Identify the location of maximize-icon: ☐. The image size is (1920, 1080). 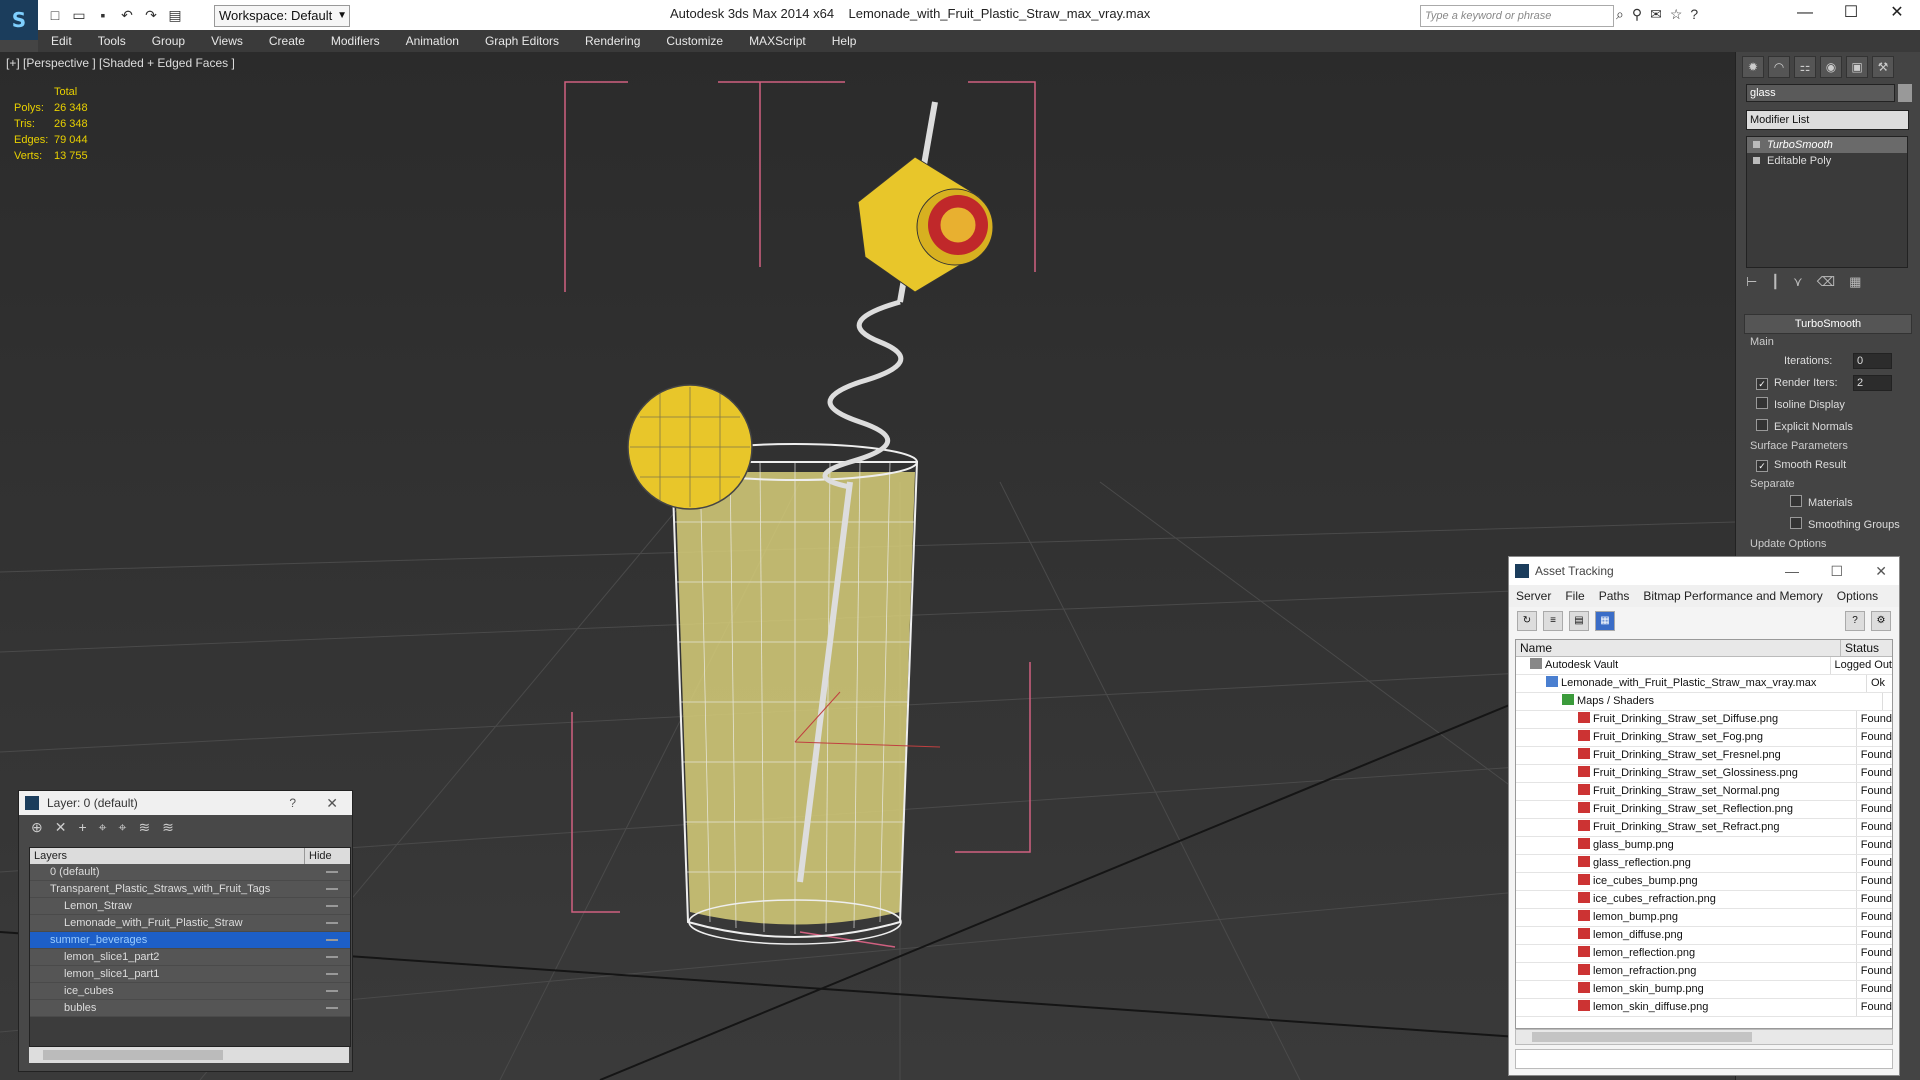
(1836, 571).